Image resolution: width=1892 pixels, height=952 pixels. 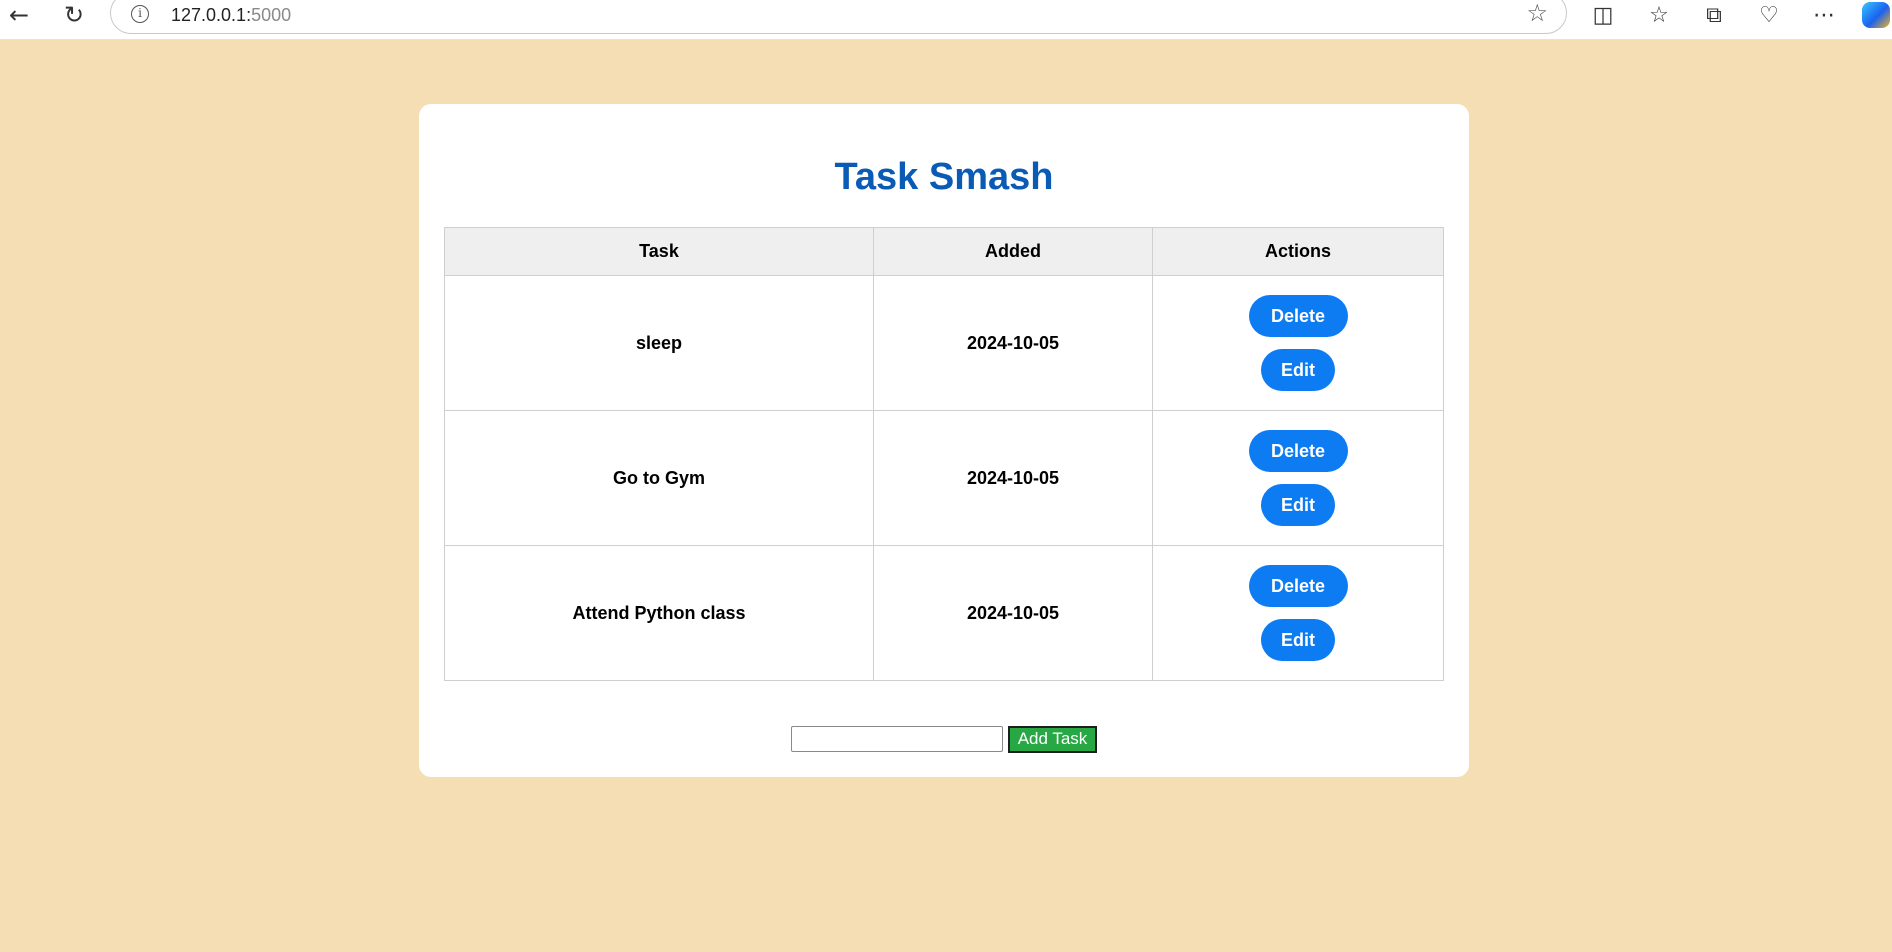 What do you see at coordinates (944, 177) in the screenshot?
I see `page-title: Task Smash` at bounding box center [944, 177].